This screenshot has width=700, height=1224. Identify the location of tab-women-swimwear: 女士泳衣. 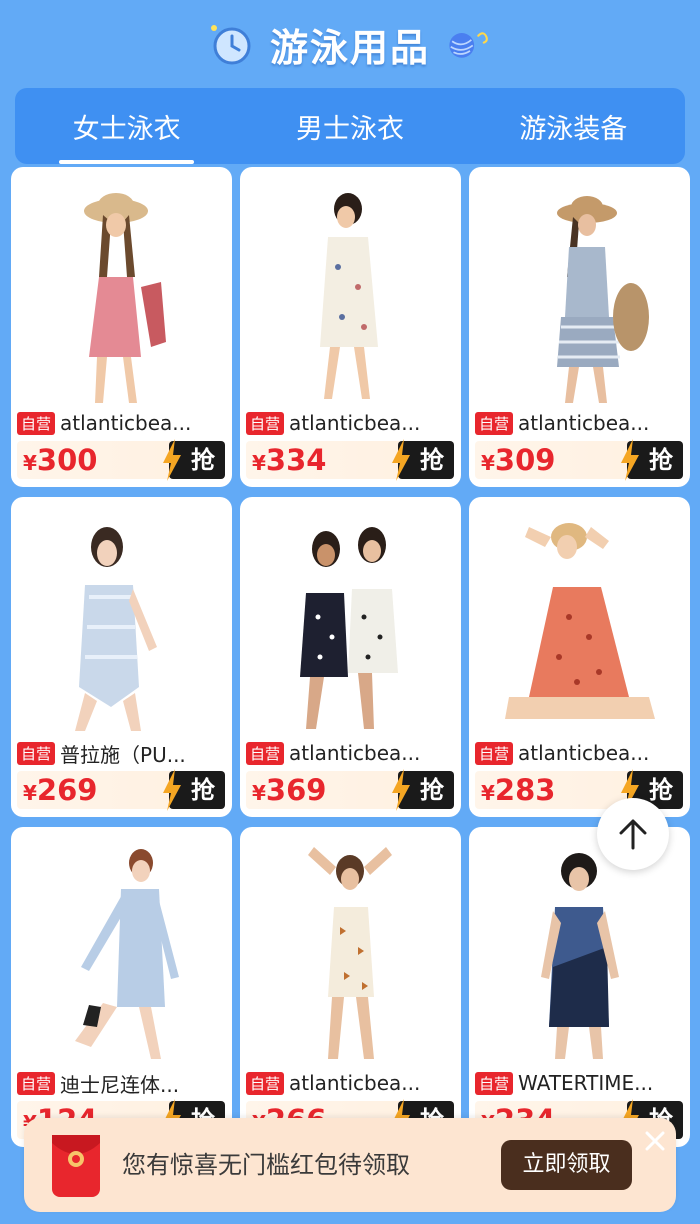
(126, 126).